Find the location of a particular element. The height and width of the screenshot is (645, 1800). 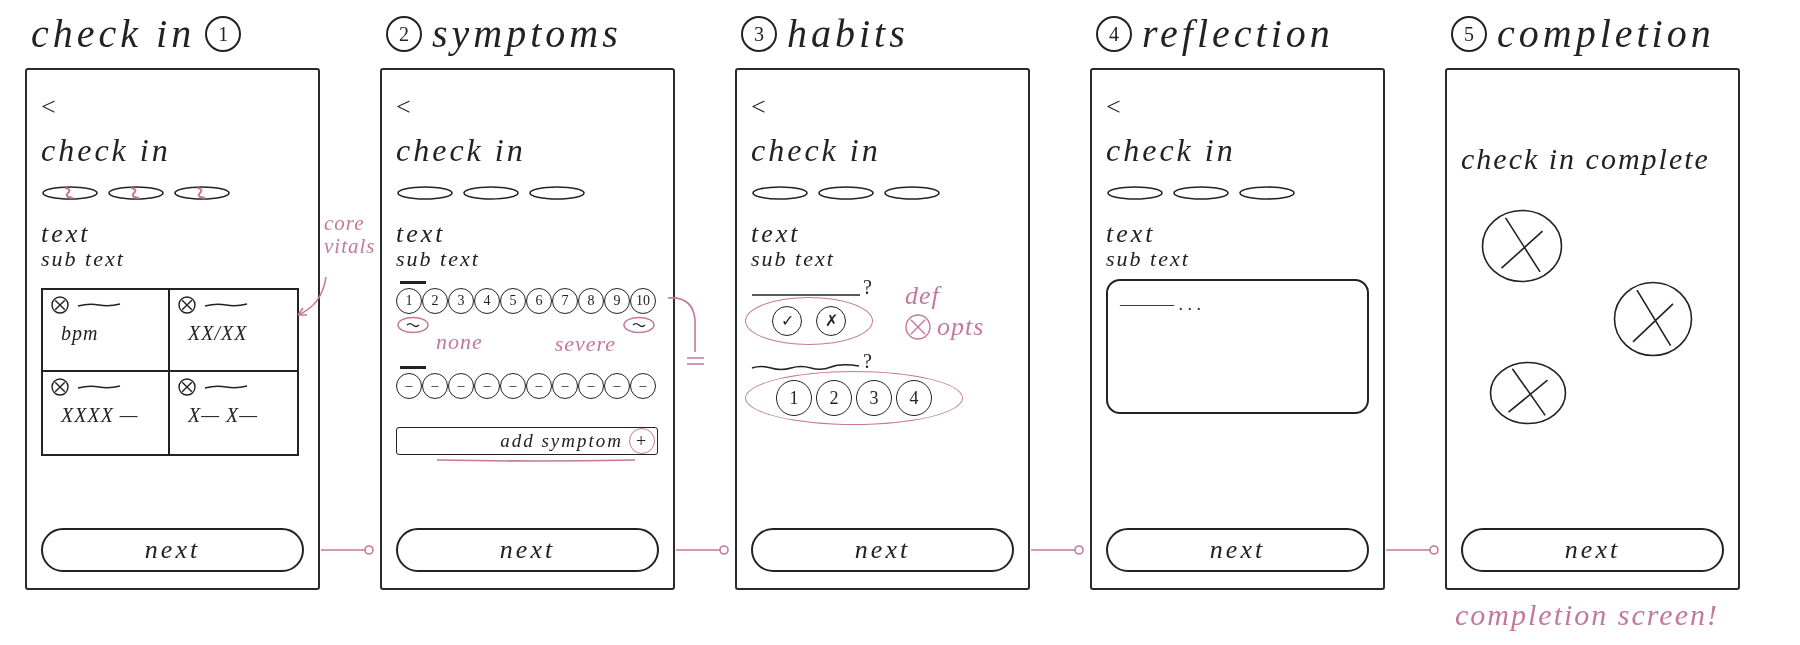

screen-heading: check in is located at coordinates (113, 34).